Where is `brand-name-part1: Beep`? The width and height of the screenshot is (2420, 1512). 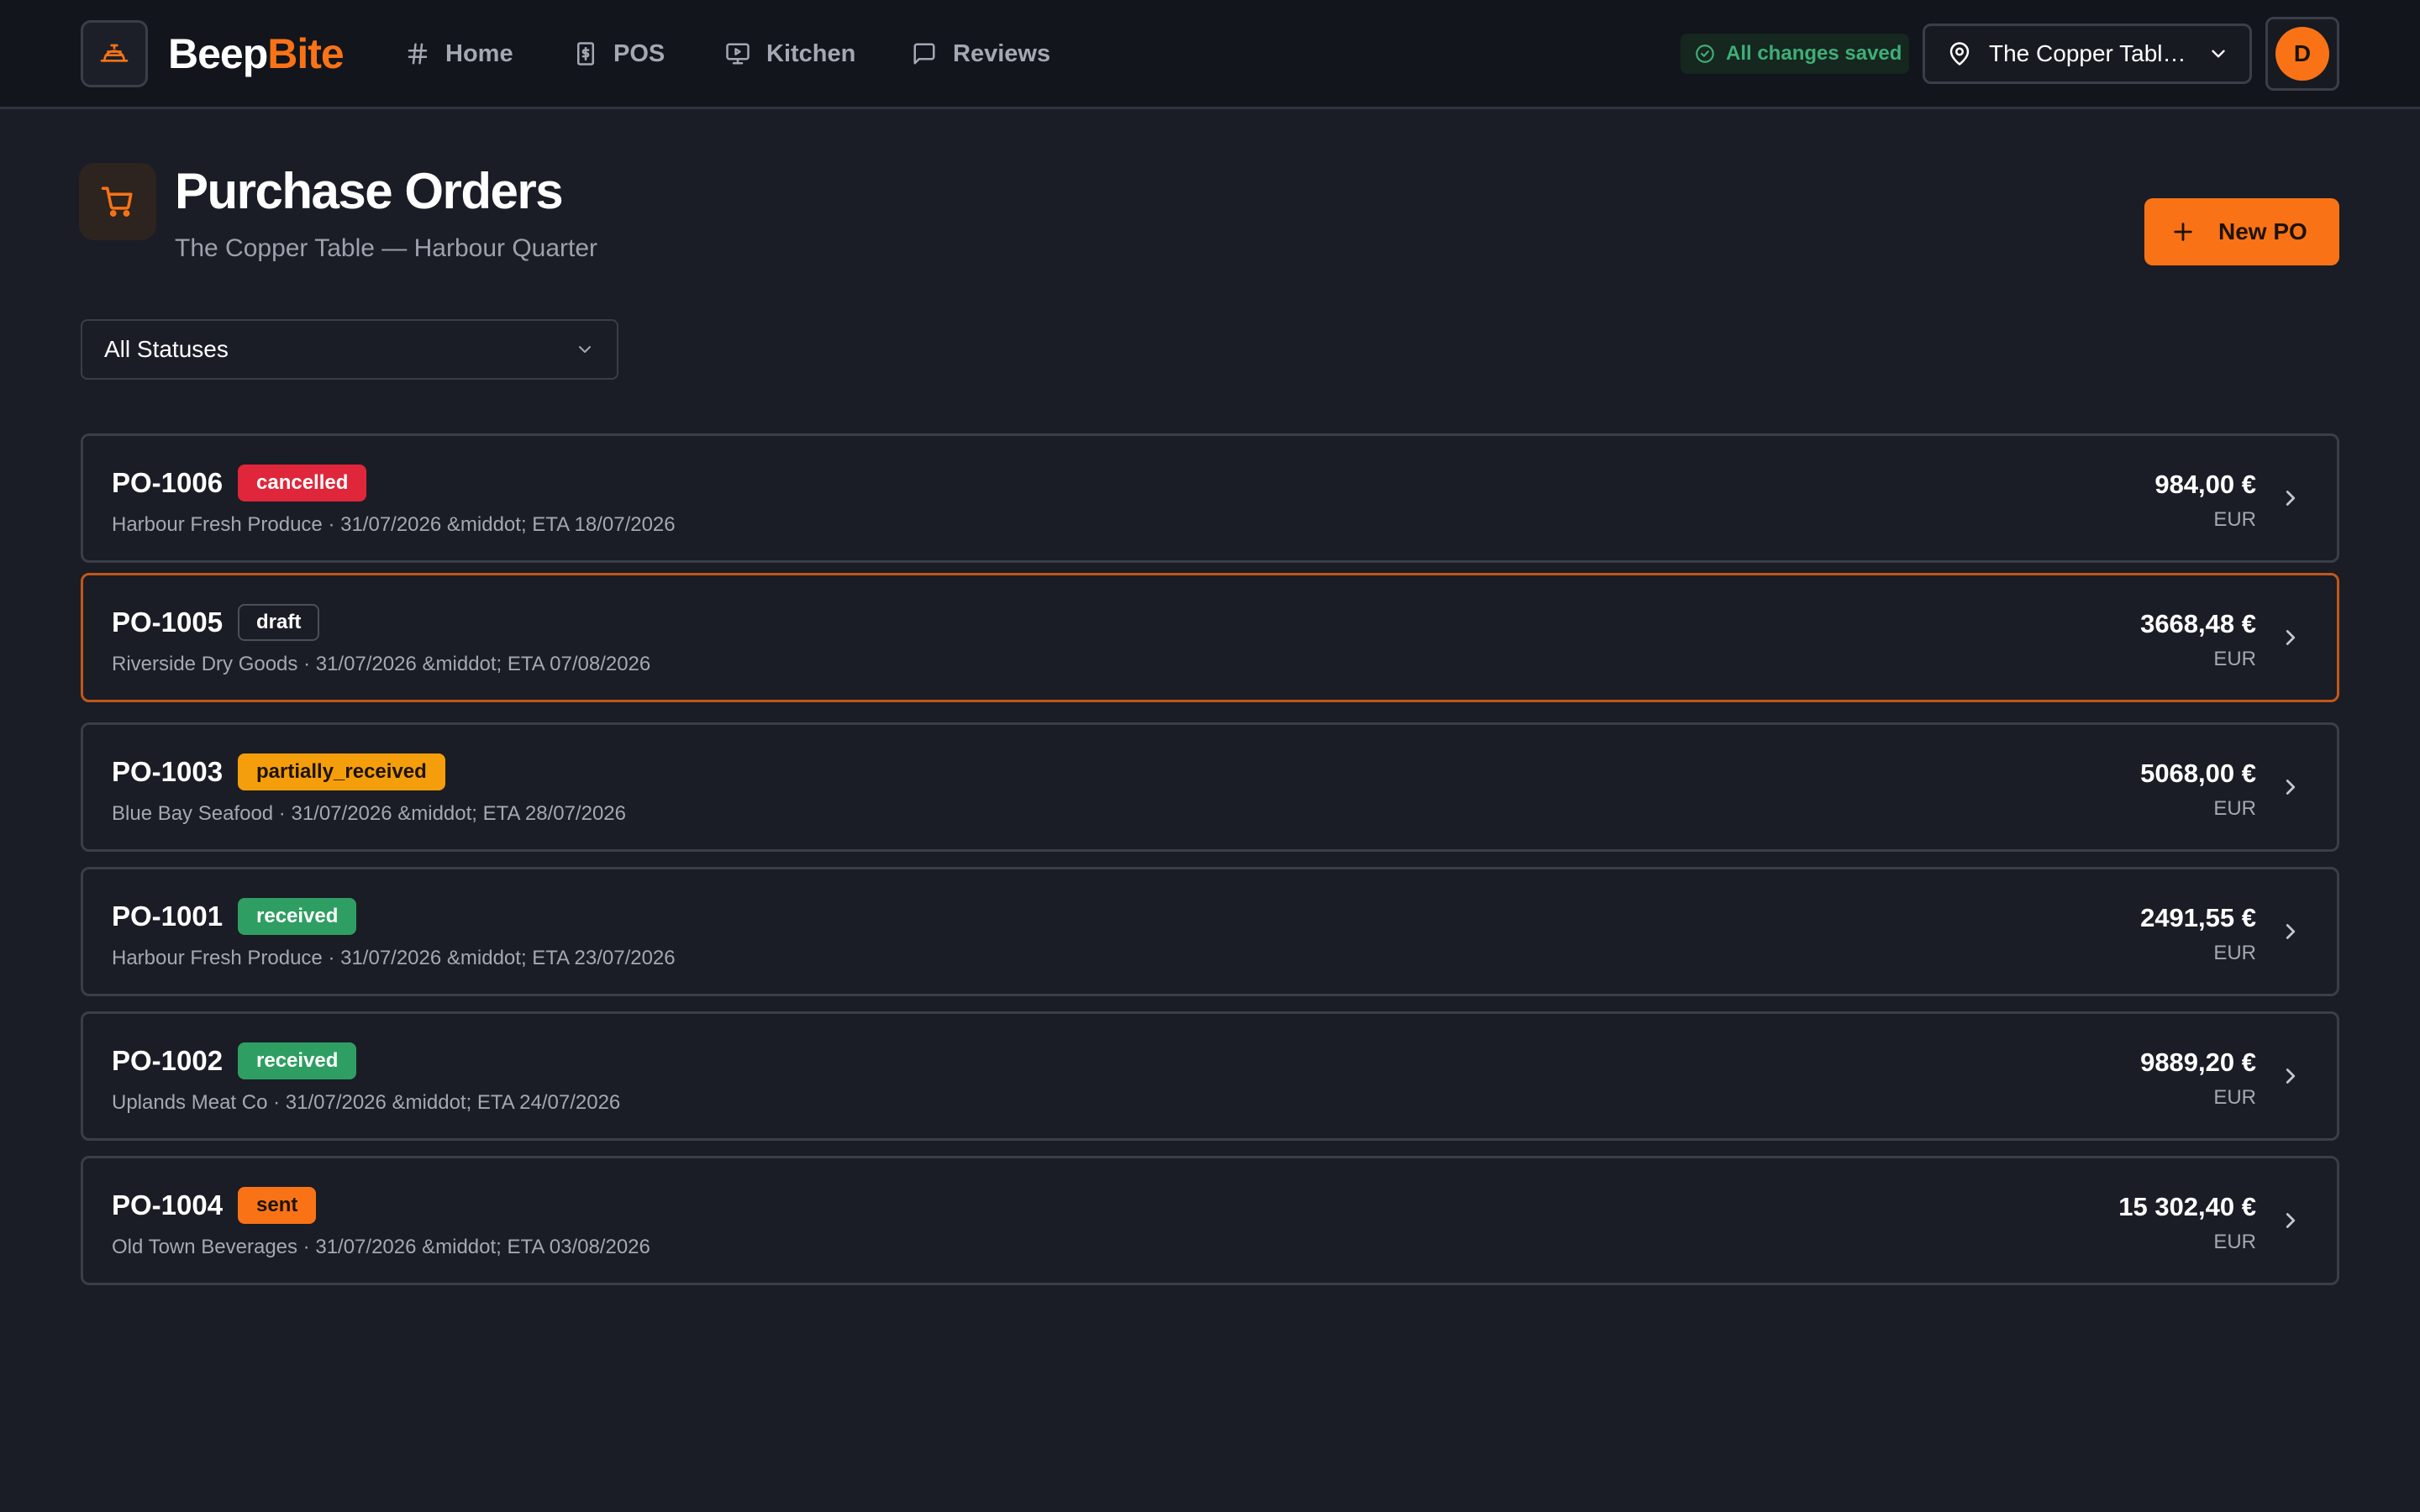 brand-name-part1: Beep is located at coordinates (218, 53).